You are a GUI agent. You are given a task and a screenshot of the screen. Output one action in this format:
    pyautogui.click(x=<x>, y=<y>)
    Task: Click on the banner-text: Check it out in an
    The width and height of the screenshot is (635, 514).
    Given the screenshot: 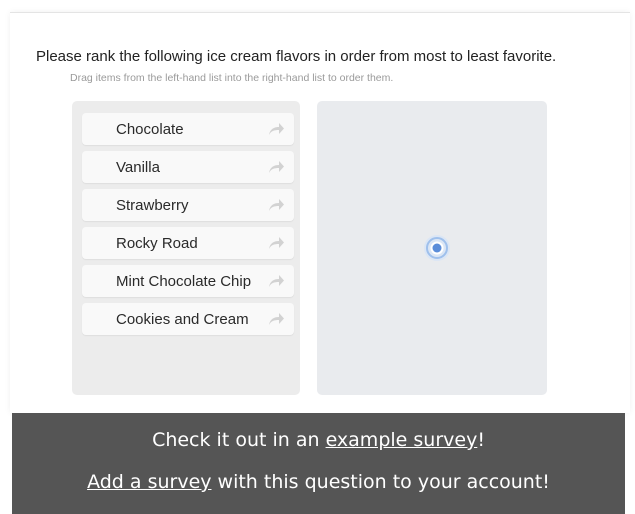 What is the action you would take?
    pyautogui.click(x=239, y=440)
    